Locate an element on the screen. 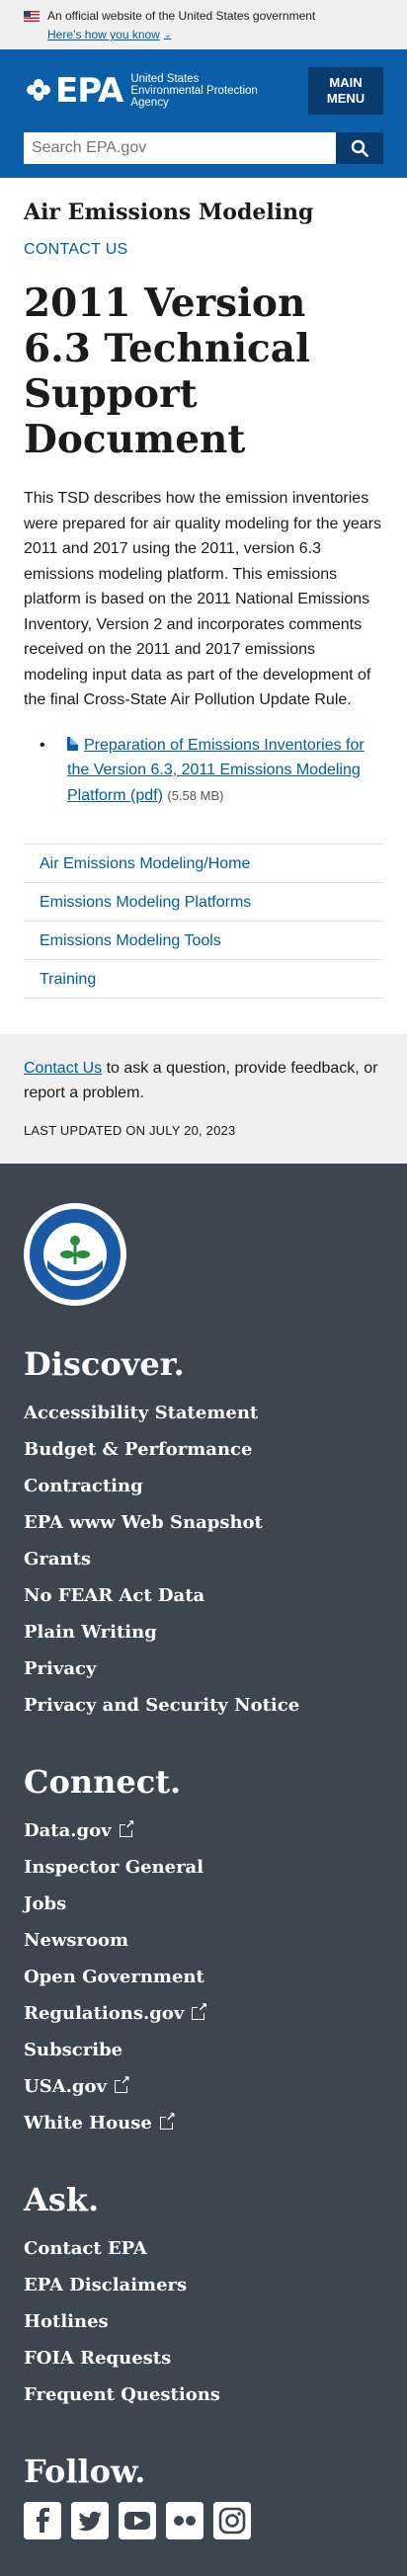 The height and width of the screenshot is (2576, 407). footer-link-hotlines: Hotlines is located at coordinates (203, 2321).